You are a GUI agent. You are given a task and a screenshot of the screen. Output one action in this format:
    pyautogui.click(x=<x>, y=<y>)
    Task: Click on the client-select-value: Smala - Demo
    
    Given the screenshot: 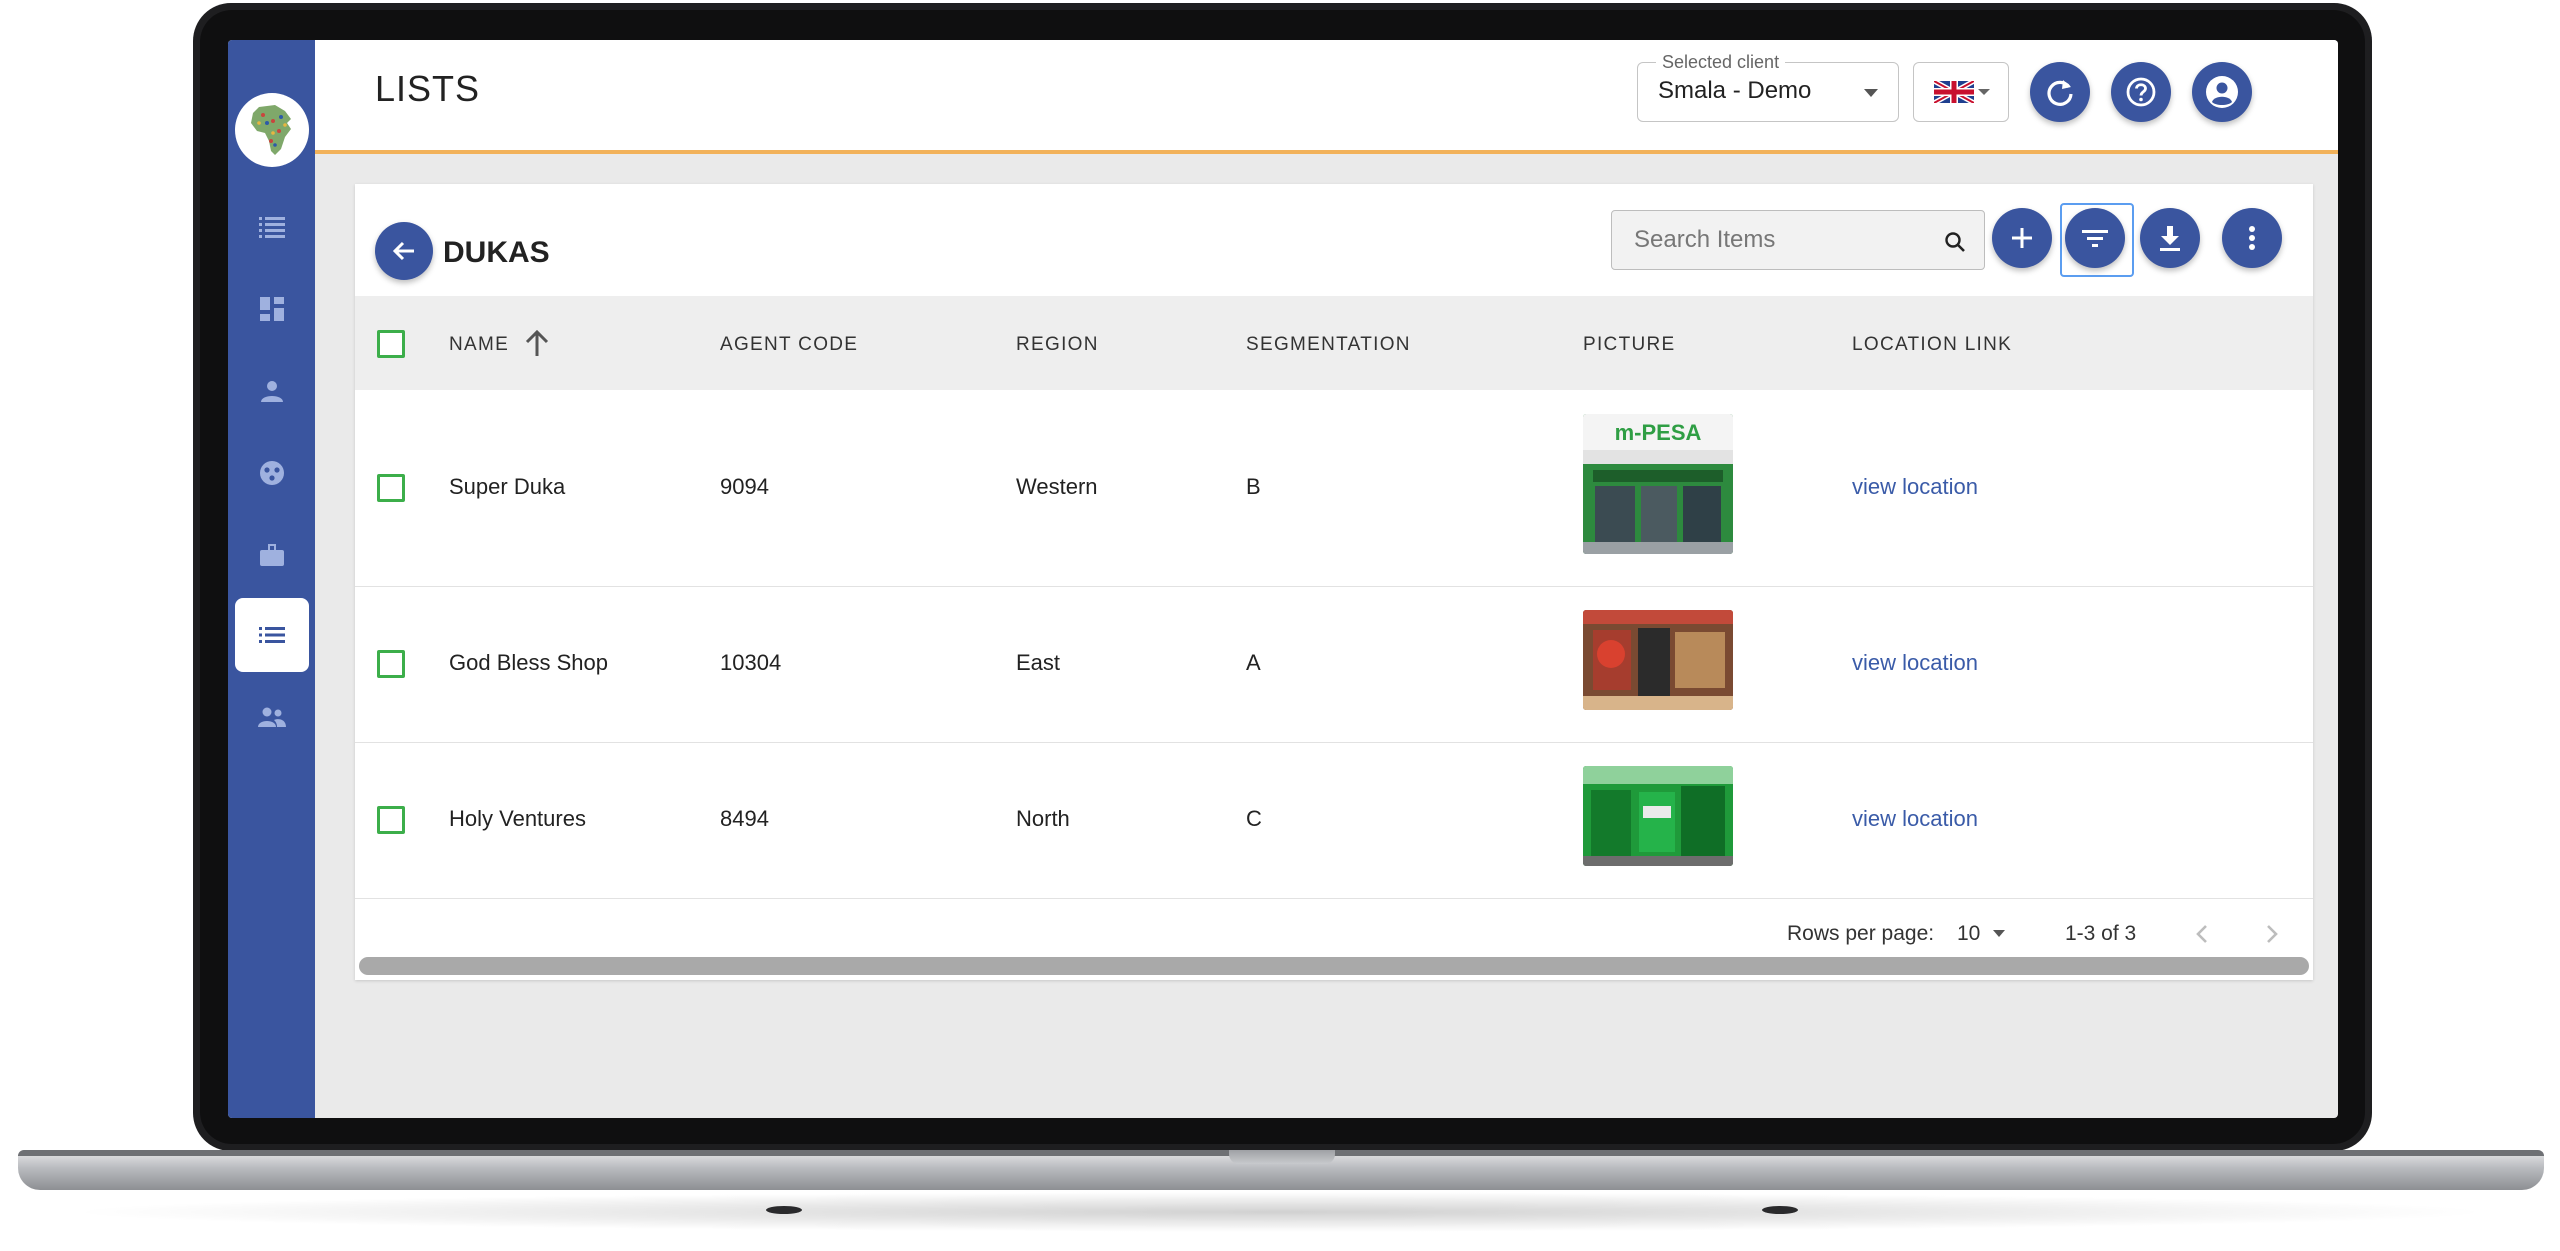 What is the action you would take?
    pyautogui.click(x=1735, y=90)
    